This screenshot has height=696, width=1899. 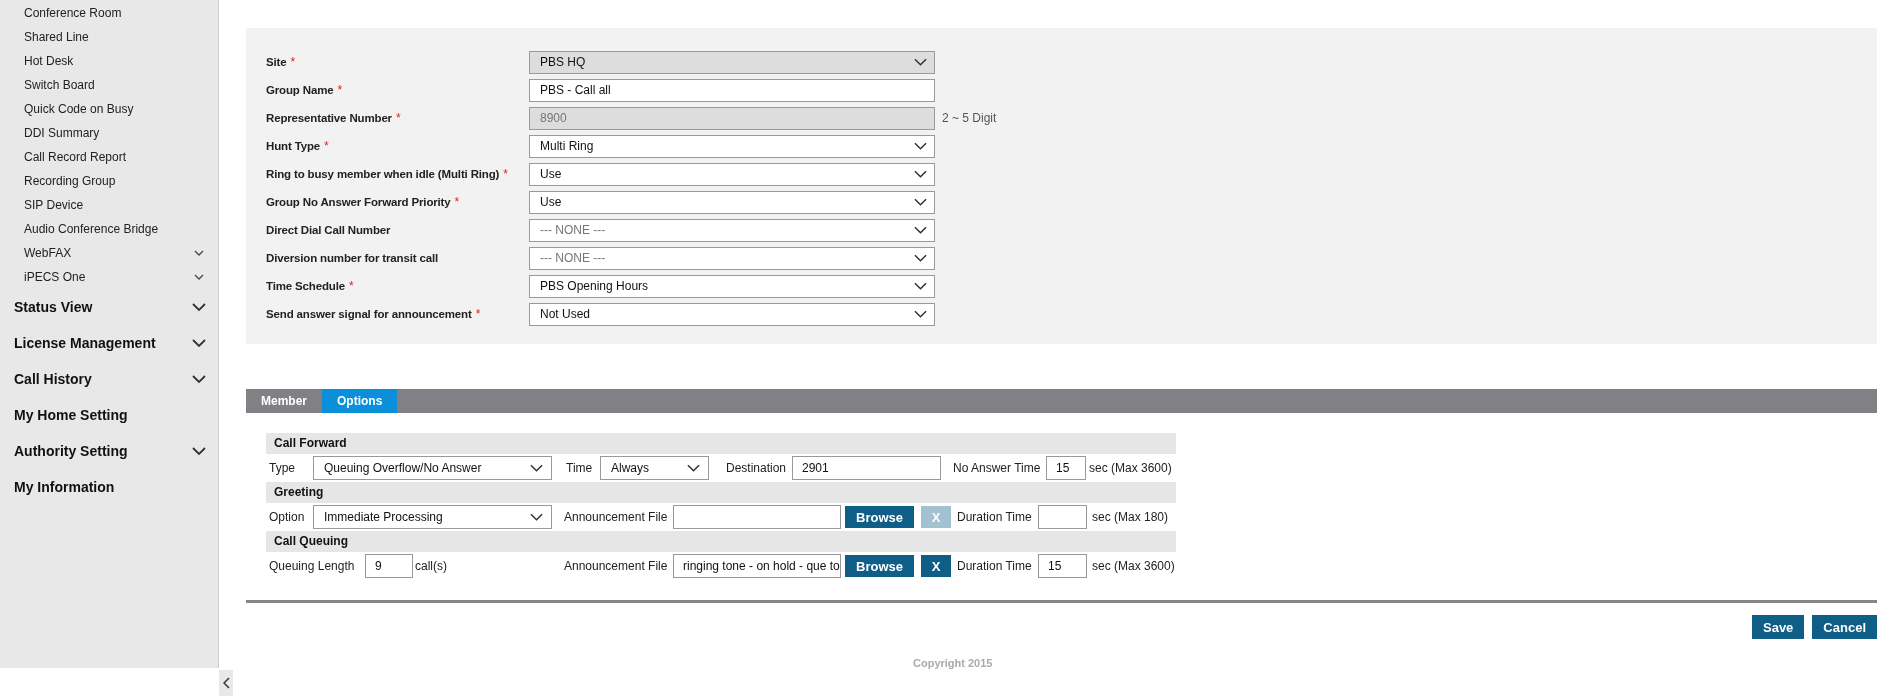 I want to click on input-field: 9, so click(x=389, y=566).